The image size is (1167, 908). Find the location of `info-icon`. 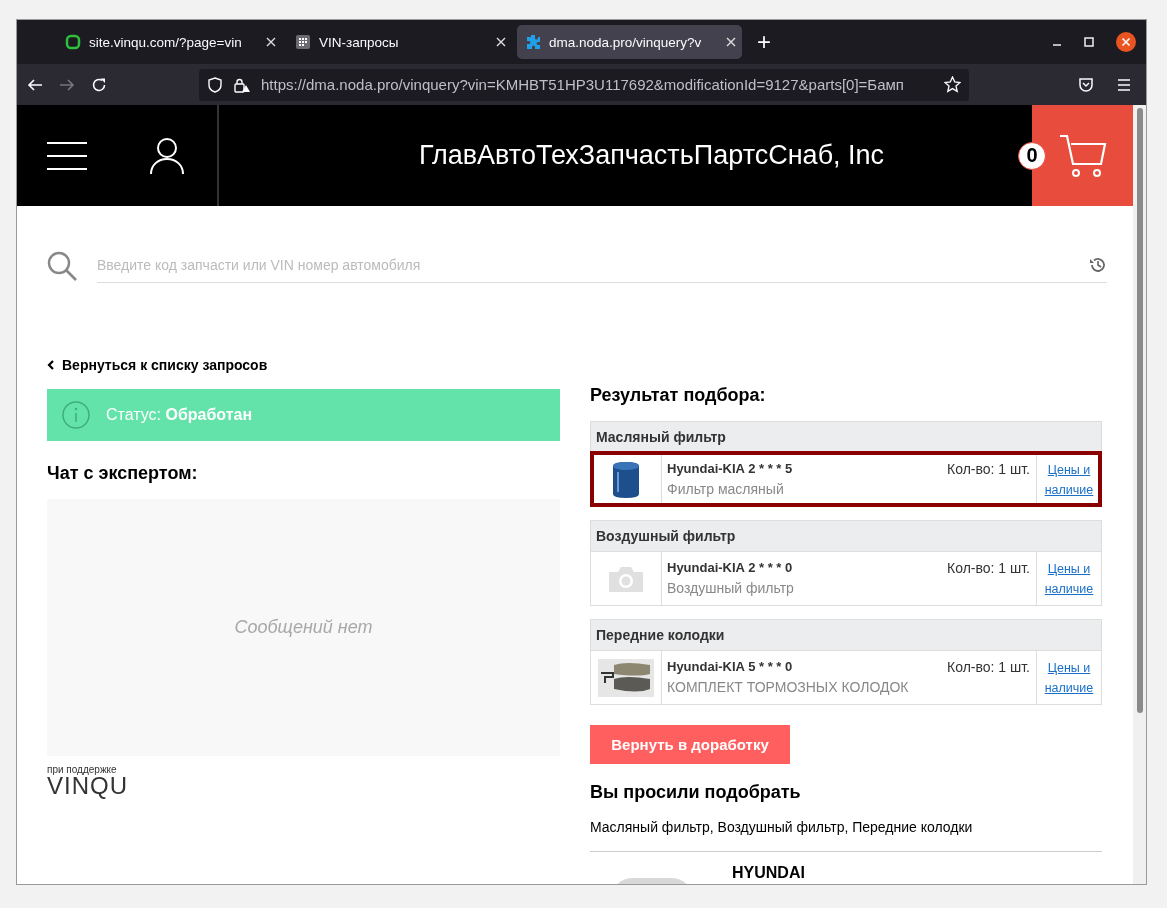

info-icon is located at coordinates (76, 415).